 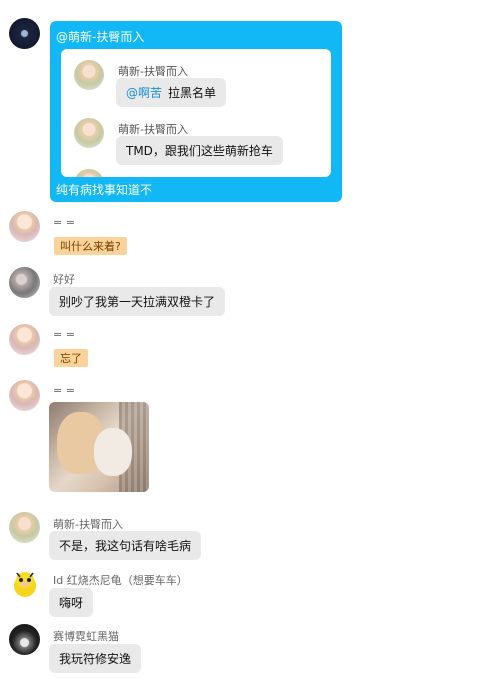 I want to click on duck-icon, so click(x=25, y=584).